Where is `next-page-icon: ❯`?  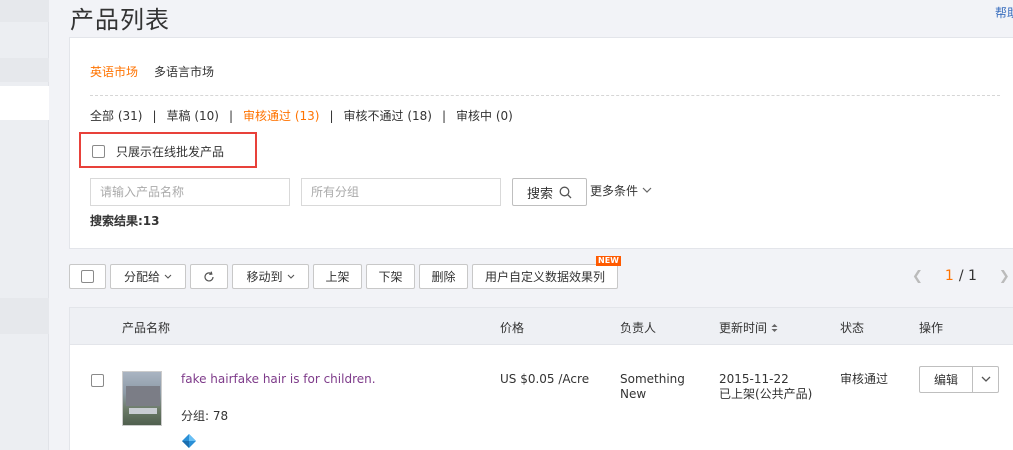 next-page-icon: ❯ is located at coordinates (1004, 276).